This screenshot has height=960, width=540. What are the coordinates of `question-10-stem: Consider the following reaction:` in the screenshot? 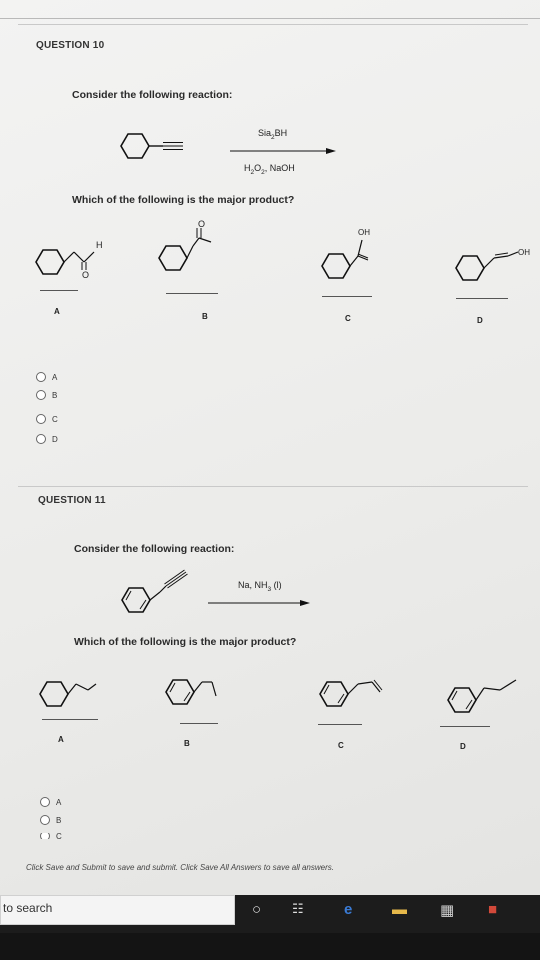 It's located at (152, 95).